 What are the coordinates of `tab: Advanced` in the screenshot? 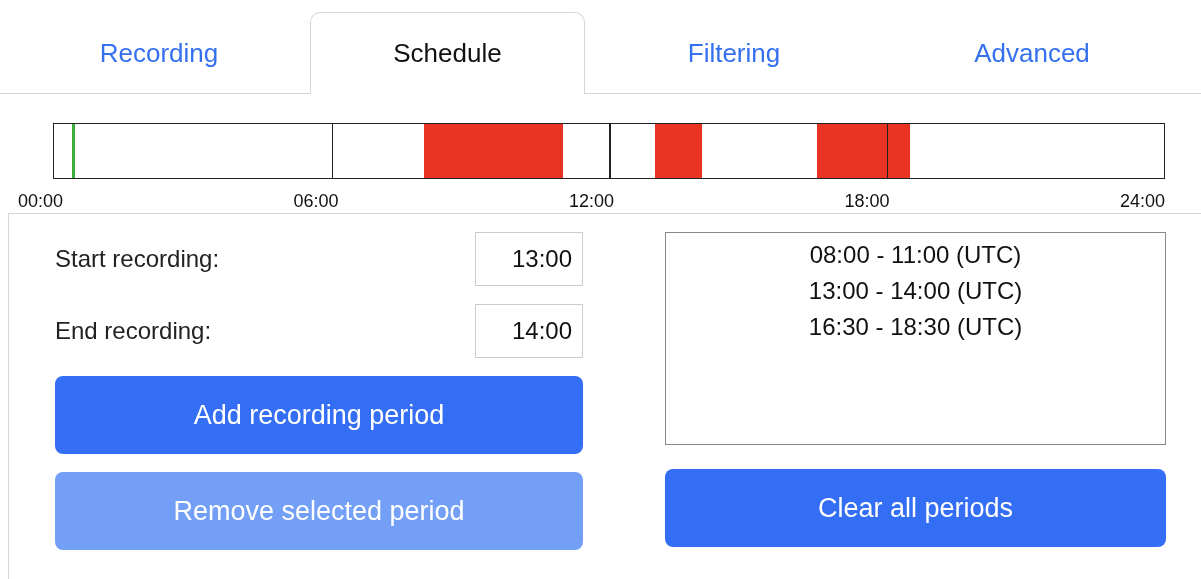 It's located at (1032, 53).